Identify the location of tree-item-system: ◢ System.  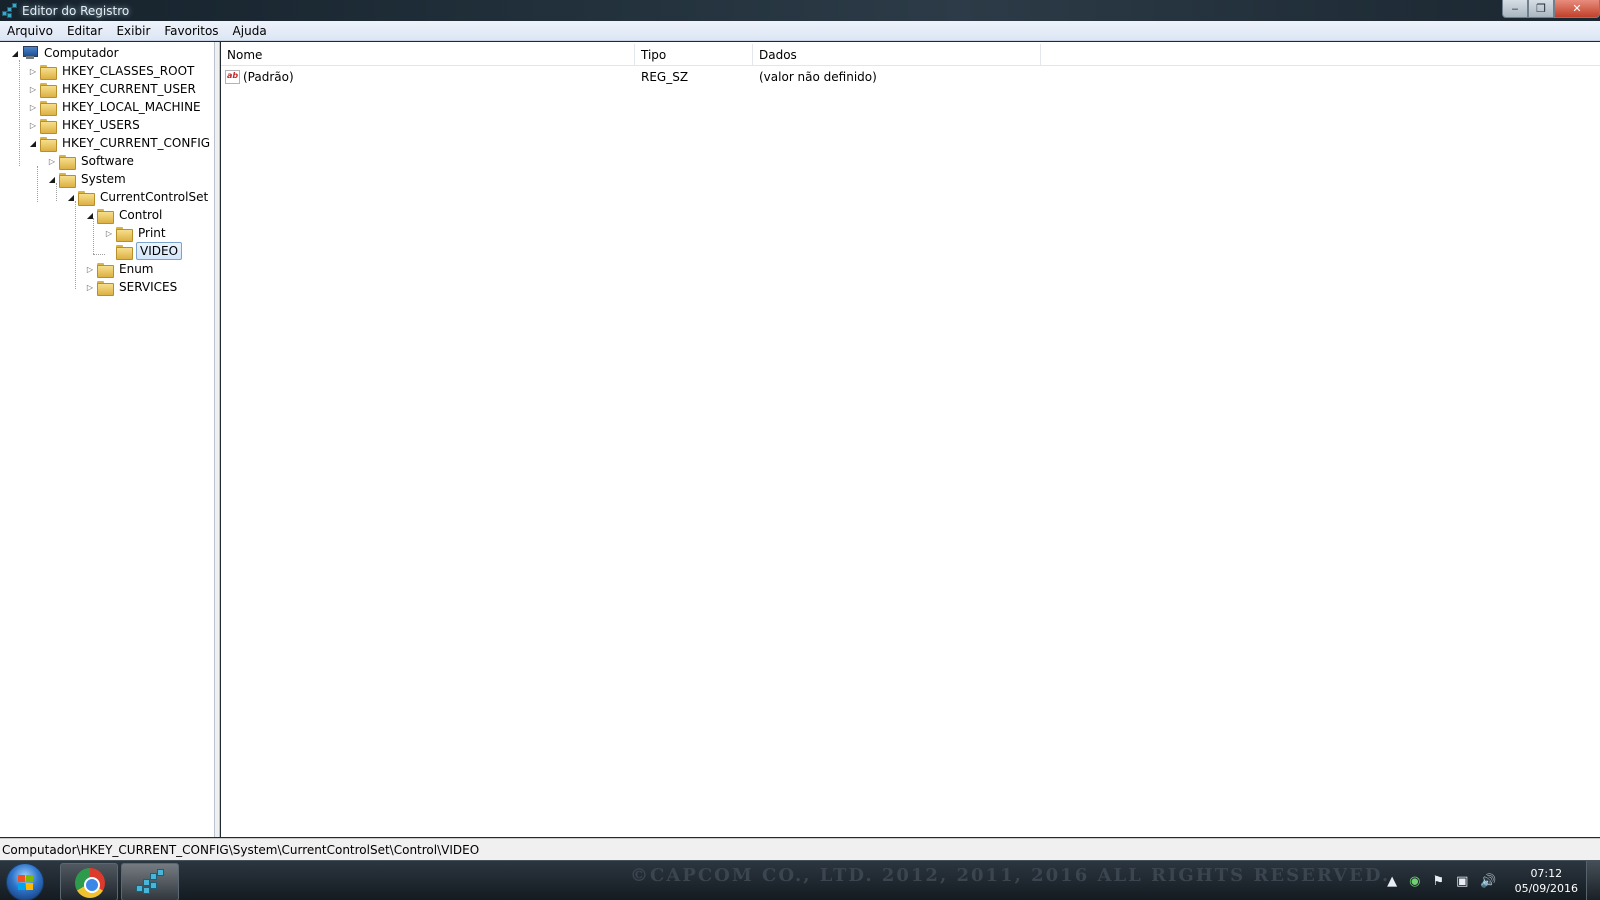
(87, 179).